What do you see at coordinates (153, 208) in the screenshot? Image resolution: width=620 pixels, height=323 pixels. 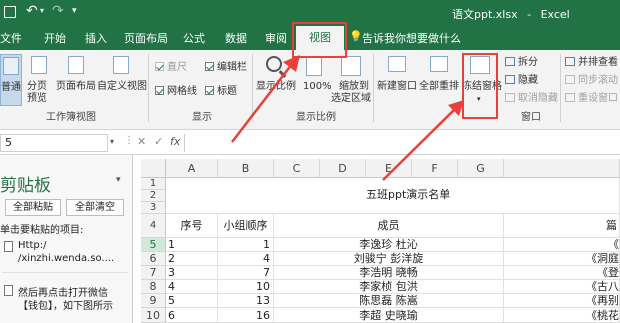 I see `row-header-3: 3` at bounding box center [153, 208].